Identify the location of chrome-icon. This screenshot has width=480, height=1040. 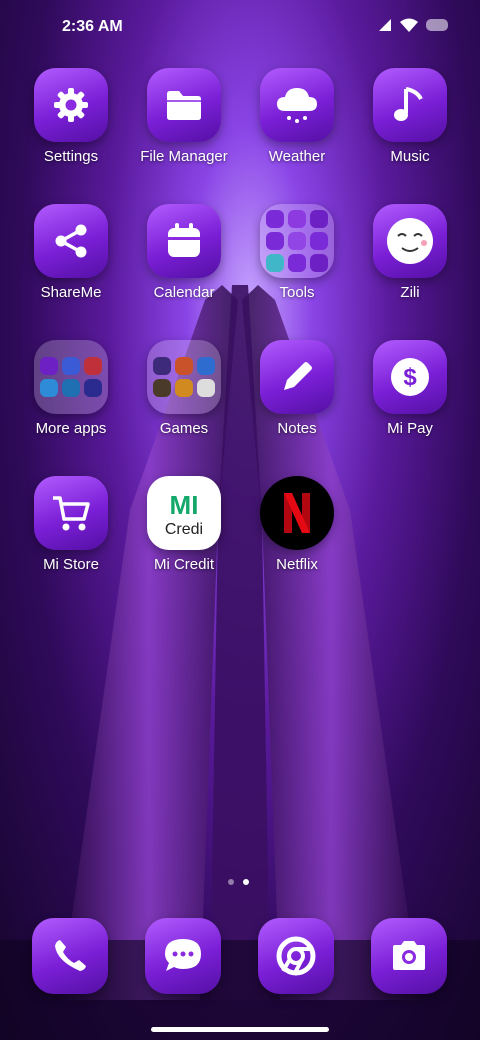
(296, 956).